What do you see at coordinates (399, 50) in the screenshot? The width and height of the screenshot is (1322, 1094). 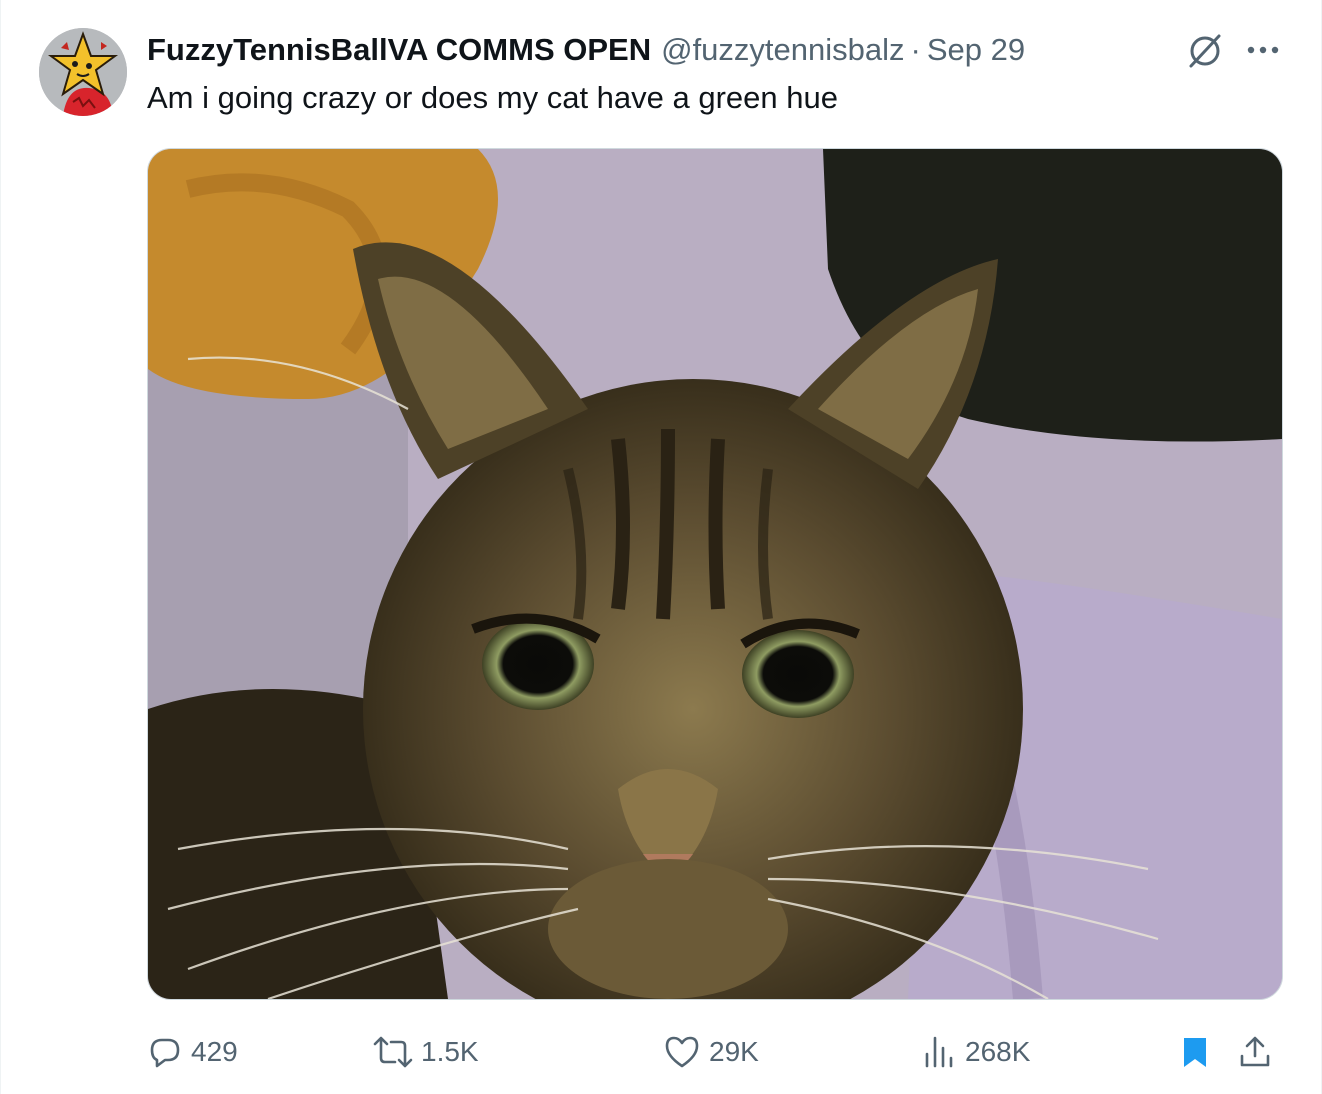 I see `display-name: FuzzyTennisBallVA COMMS OPEN` at bounding box center [399, 50].